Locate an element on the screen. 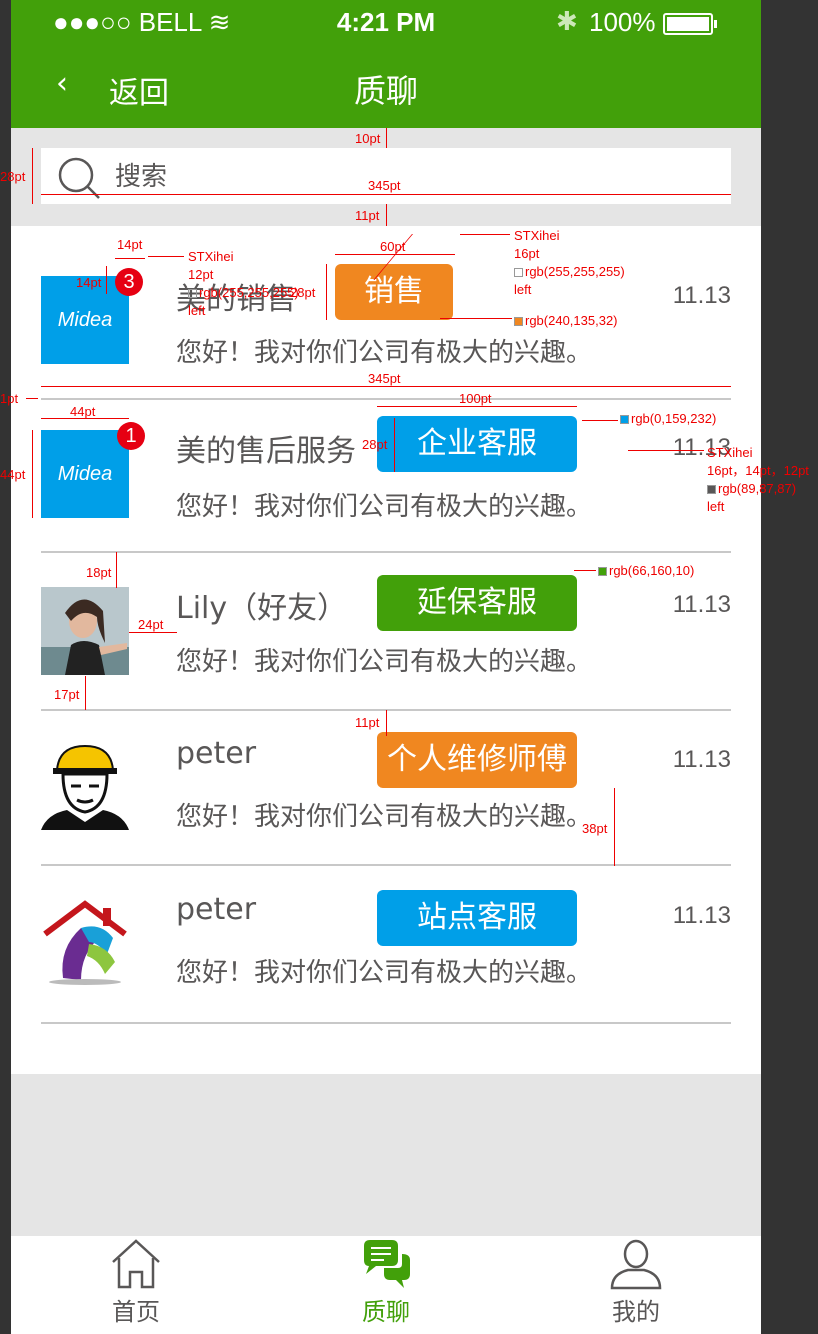 Image resolution: width=818 pixels, height=1334 pixels. spec-label: 1pt is located at coordinates (9, 398).